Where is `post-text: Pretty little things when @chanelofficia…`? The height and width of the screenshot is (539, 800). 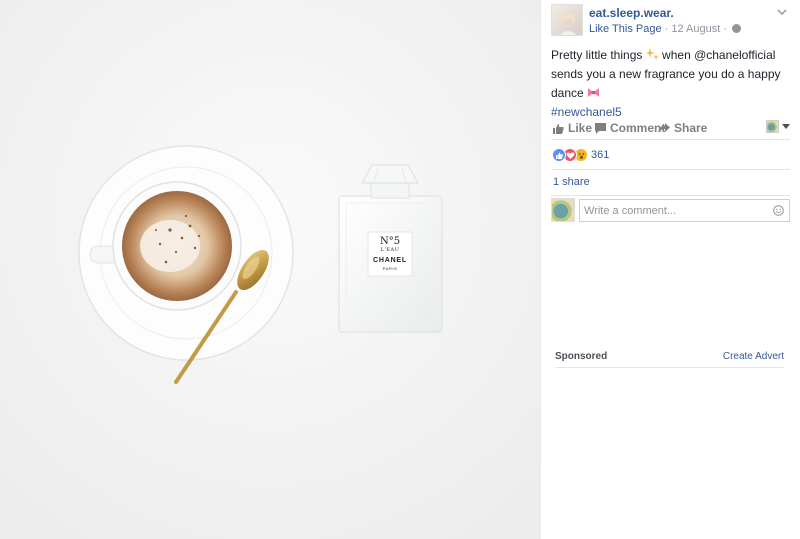
post-text: Pretty little things when @chanelofficia… is located at coordinates (671, 84).